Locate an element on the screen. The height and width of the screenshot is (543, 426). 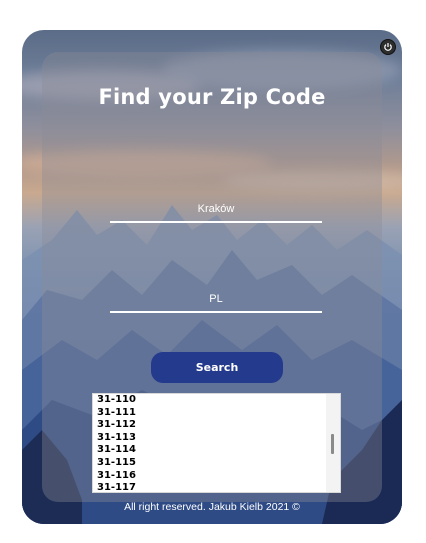
power-icon is located at coordinates (388, 47).